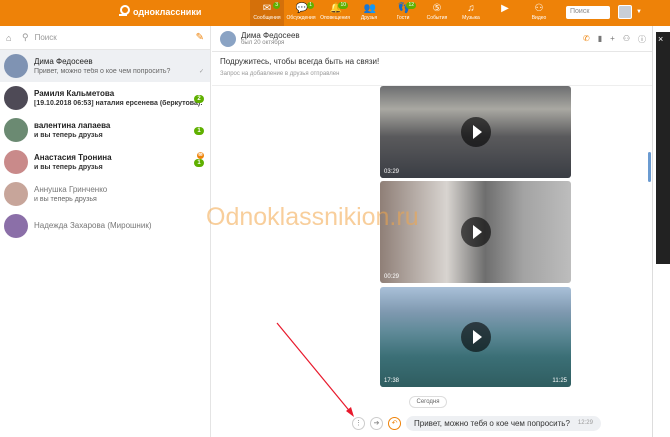 The width and height of the screenshot is (670, 437). Describe the element at coordinates (428, 402) in the screenshot. I see `date-separator: Сегодня` at that location.